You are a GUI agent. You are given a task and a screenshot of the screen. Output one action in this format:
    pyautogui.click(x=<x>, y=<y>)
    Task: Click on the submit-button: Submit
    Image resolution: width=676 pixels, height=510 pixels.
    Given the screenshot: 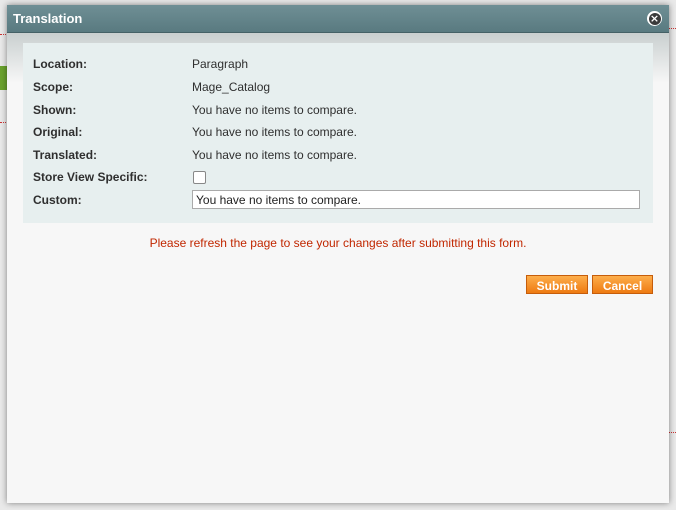 What is the action you would take?
    pyautogui.click(x=557, y=284)
    